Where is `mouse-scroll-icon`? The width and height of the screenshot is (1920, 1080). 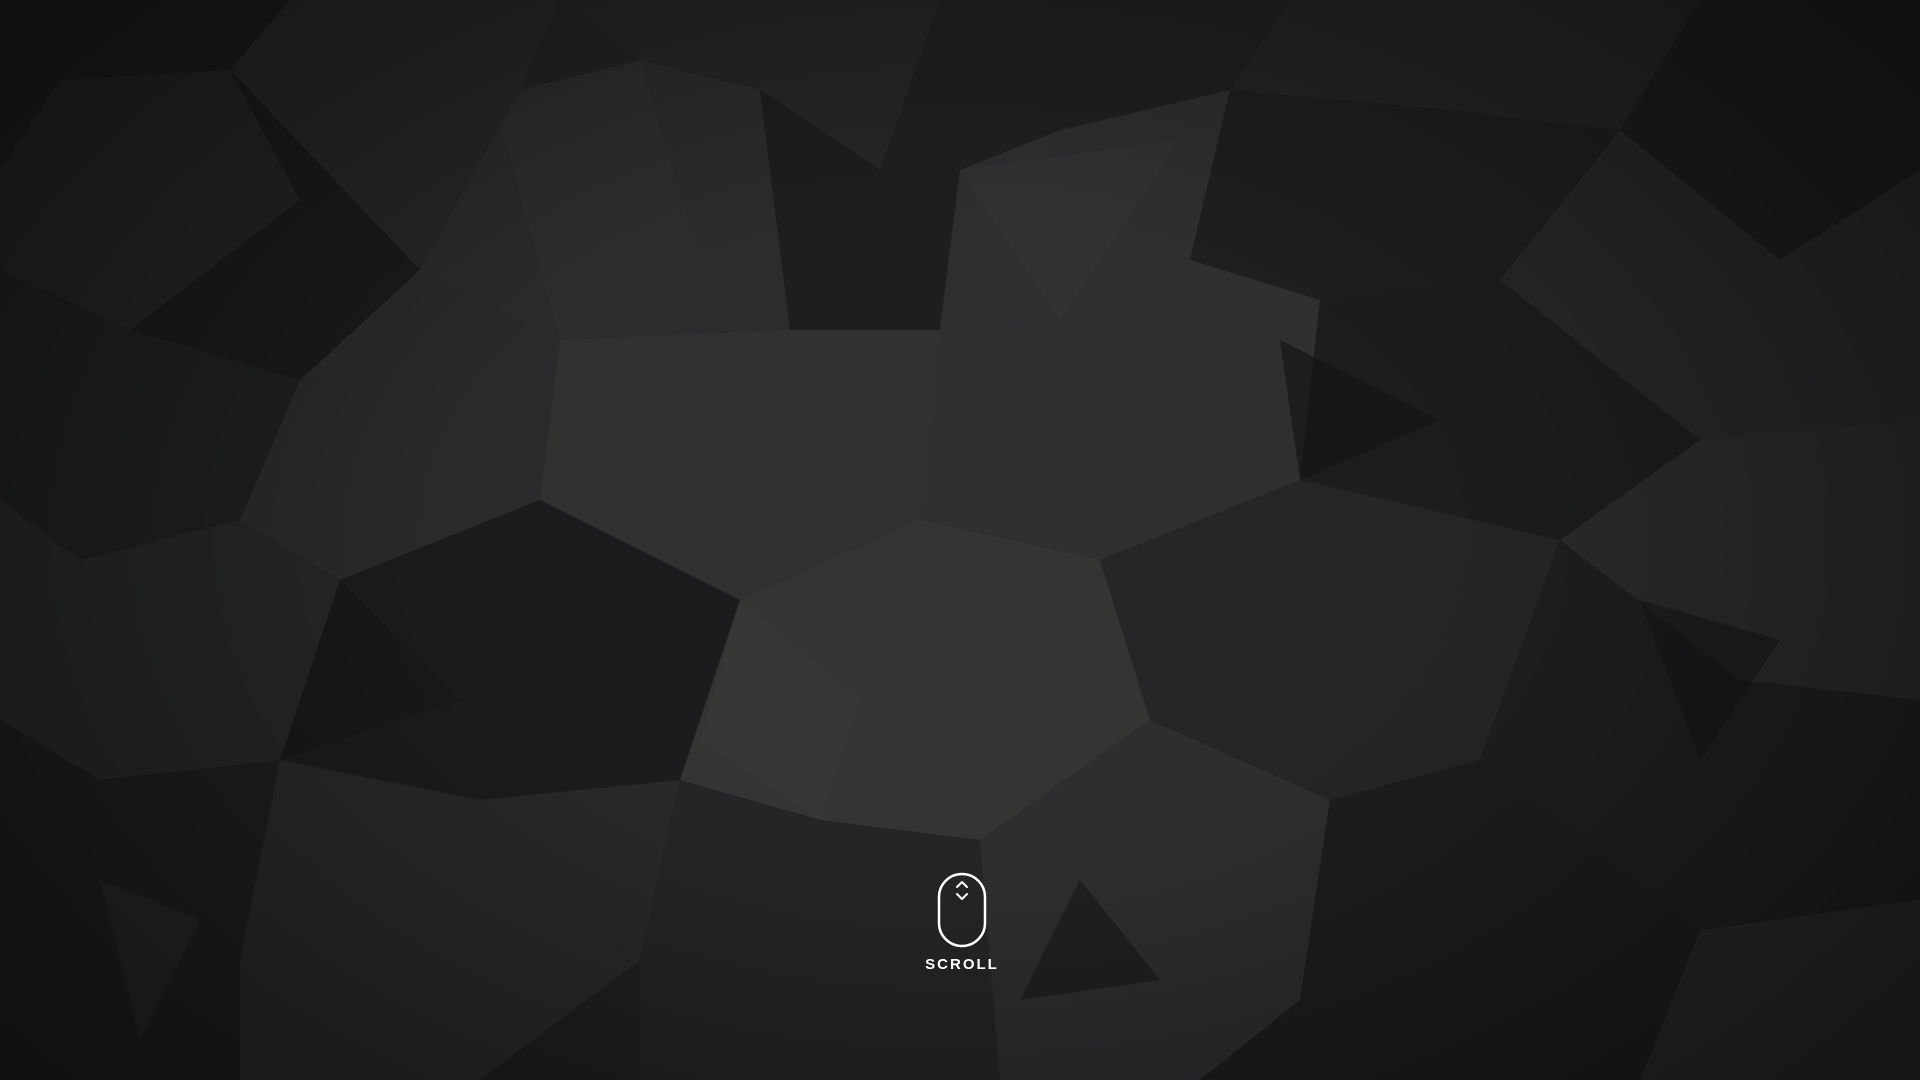
mouse-scroll-icon is located at coordinates (962, 910).